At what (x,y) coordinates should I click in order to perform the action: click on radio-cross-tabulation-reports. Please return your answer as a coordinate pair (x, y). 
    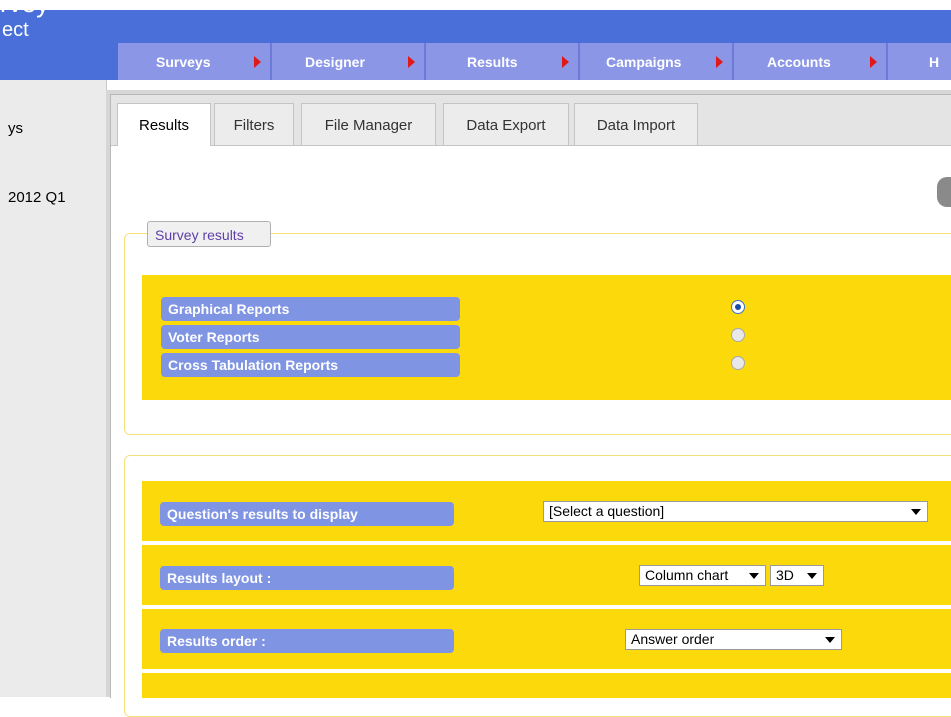
    Looking at the image, I should click on (738, 363).